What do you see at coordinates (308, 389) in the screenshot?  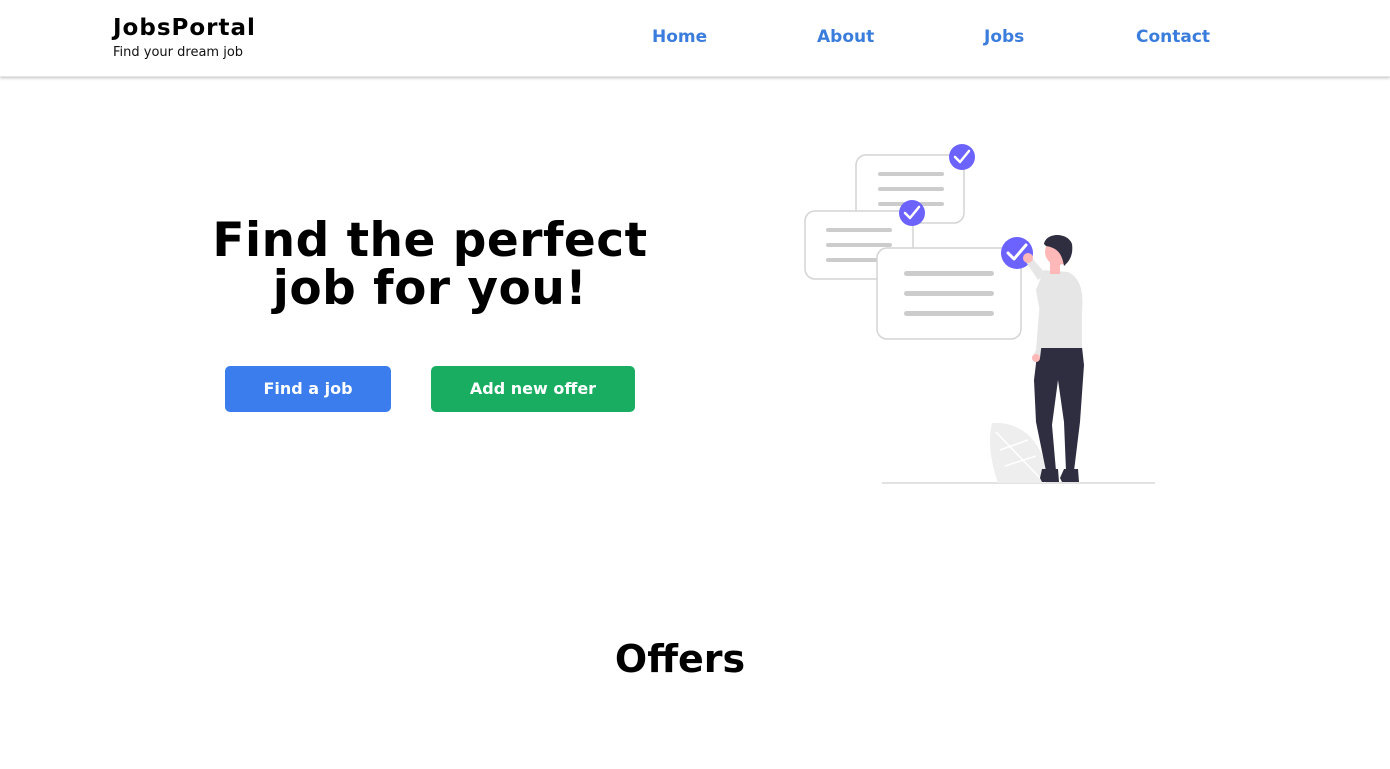 I see `find-job-button: Find a job` at bounding box center [308, 389].